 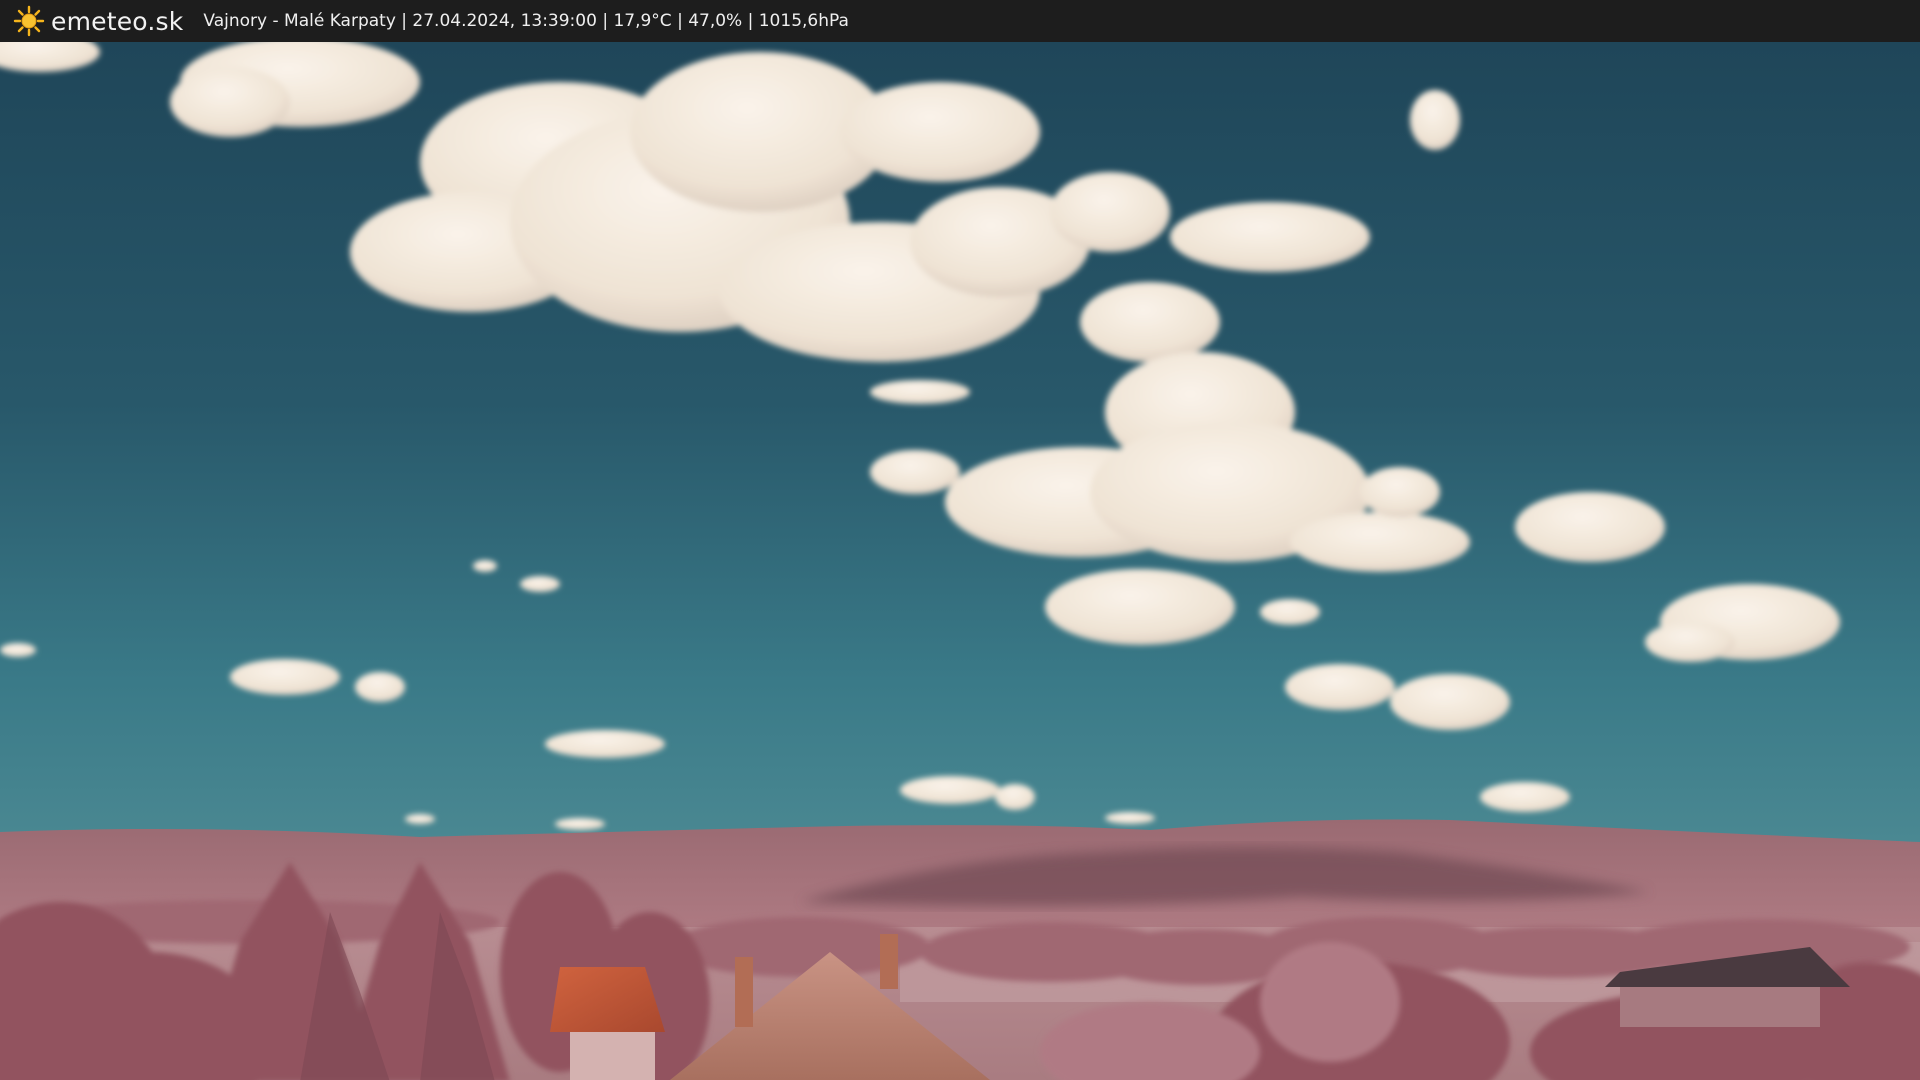 I want to click on logo: emeteo.sk, so click(x=98, y=21).